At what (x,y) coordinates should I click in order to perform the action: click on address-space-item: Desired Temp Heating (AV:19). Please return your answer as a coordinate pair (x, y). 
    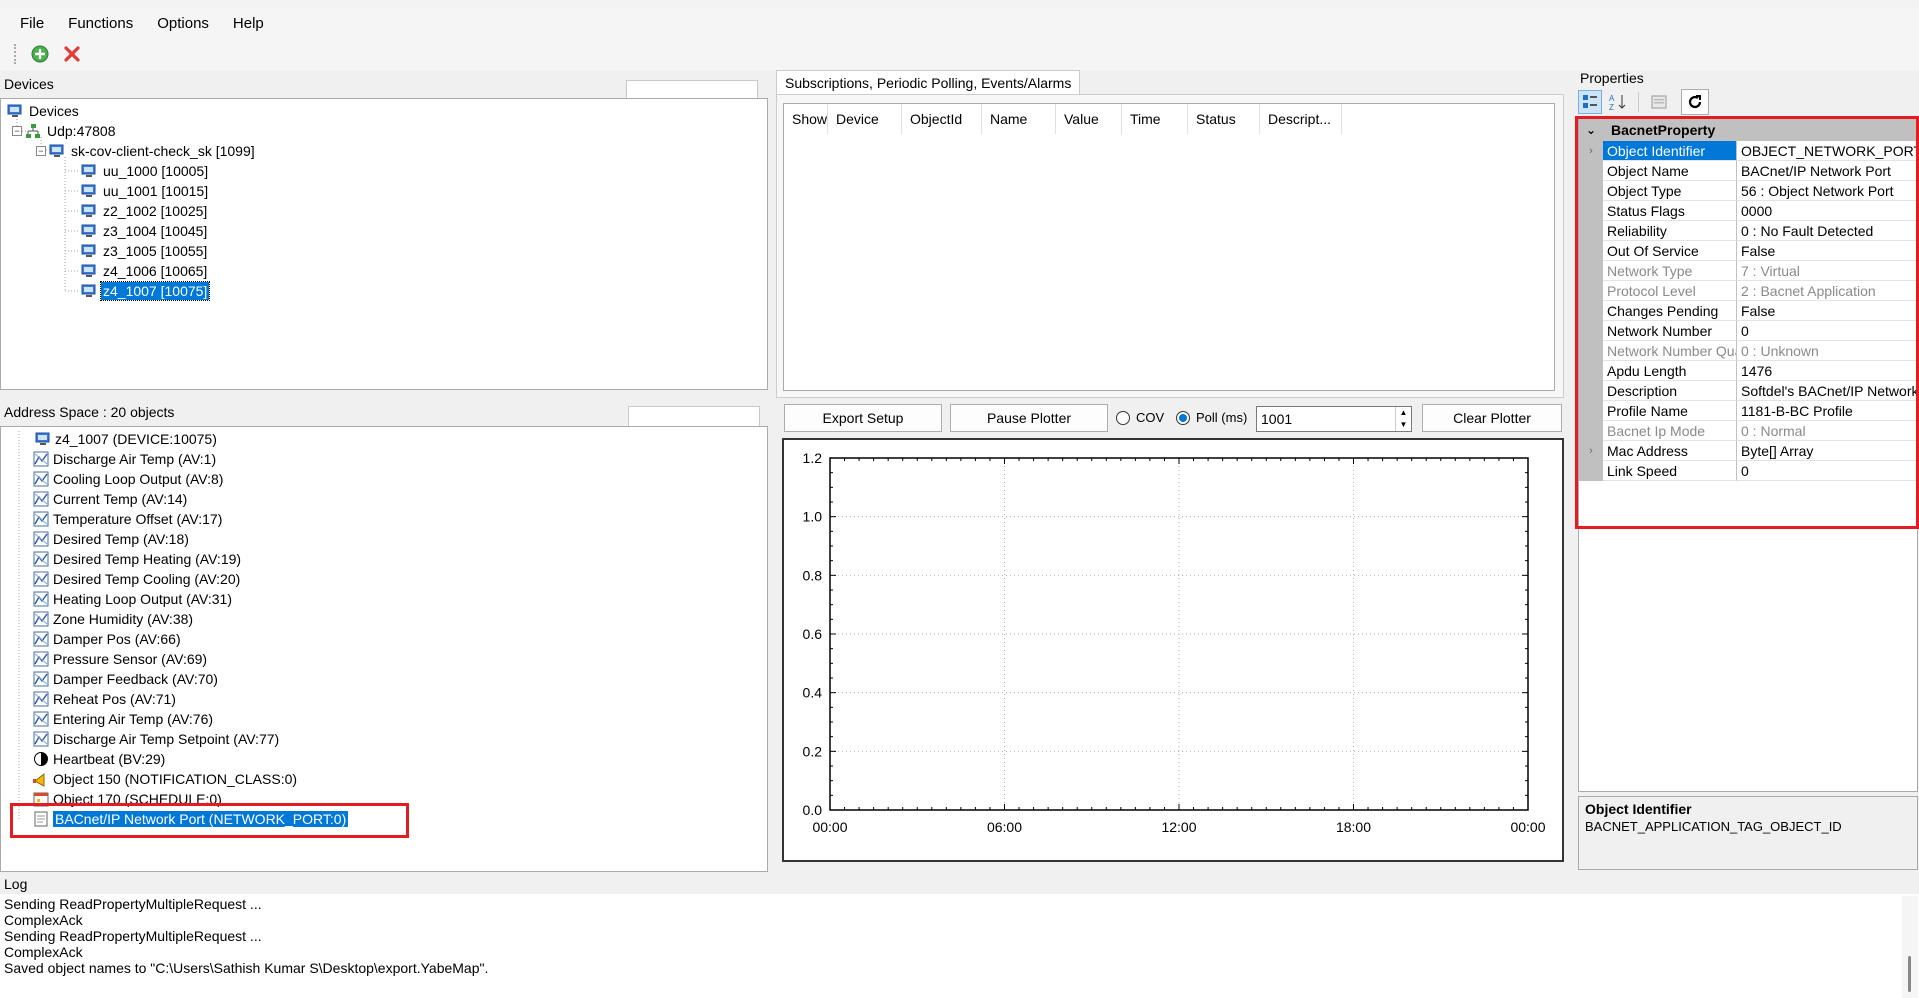
    Looking at the image, I should click on (137, 559).